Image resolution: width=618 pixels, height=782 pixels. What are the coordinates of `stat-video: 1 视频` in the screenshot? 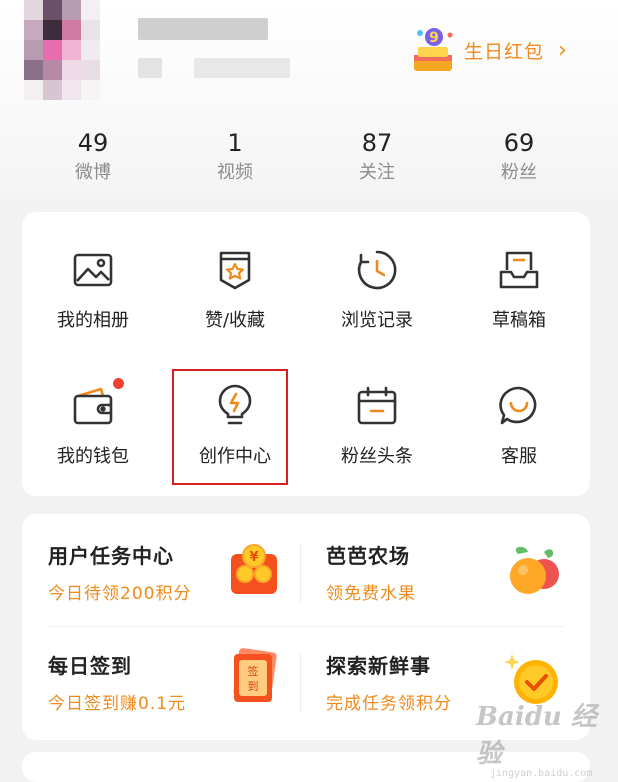 It's located at (235, 156).